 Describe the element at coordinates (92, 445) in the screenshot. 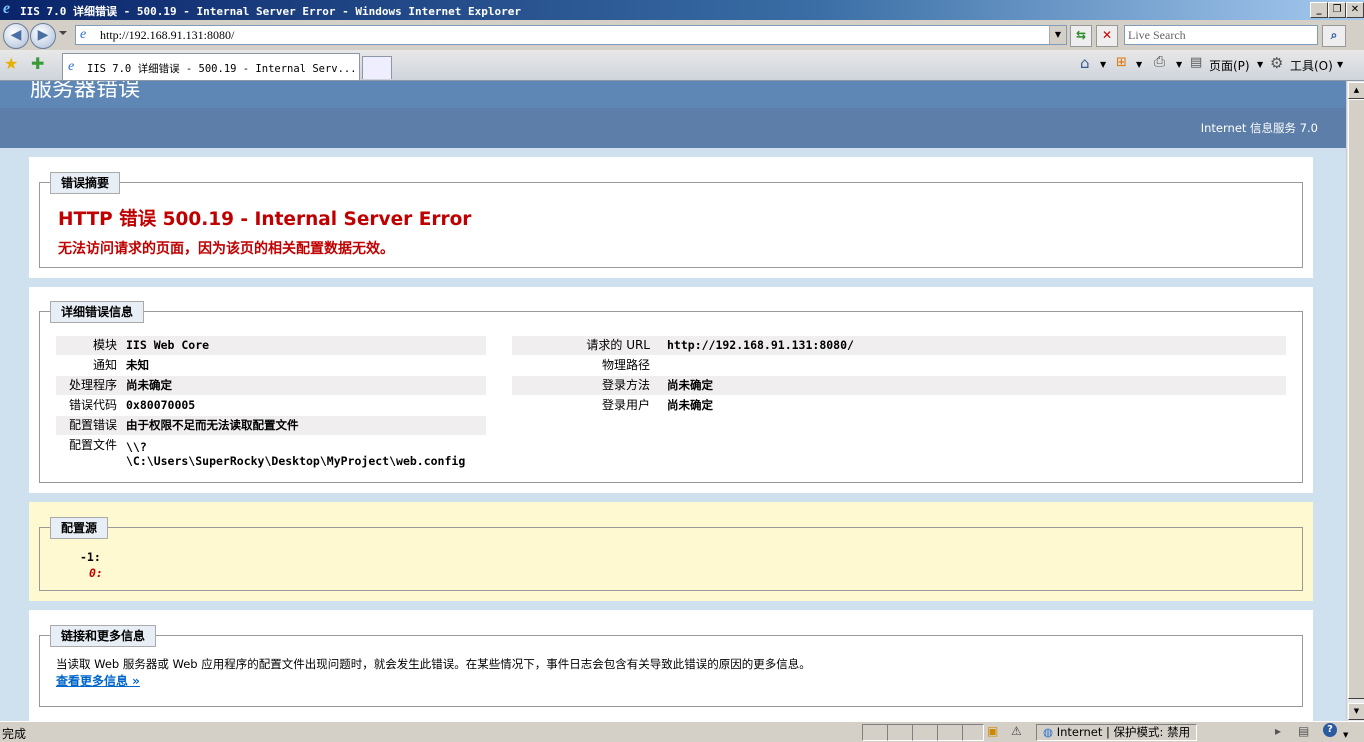

I see `detail-label: 配置文件` at that location.